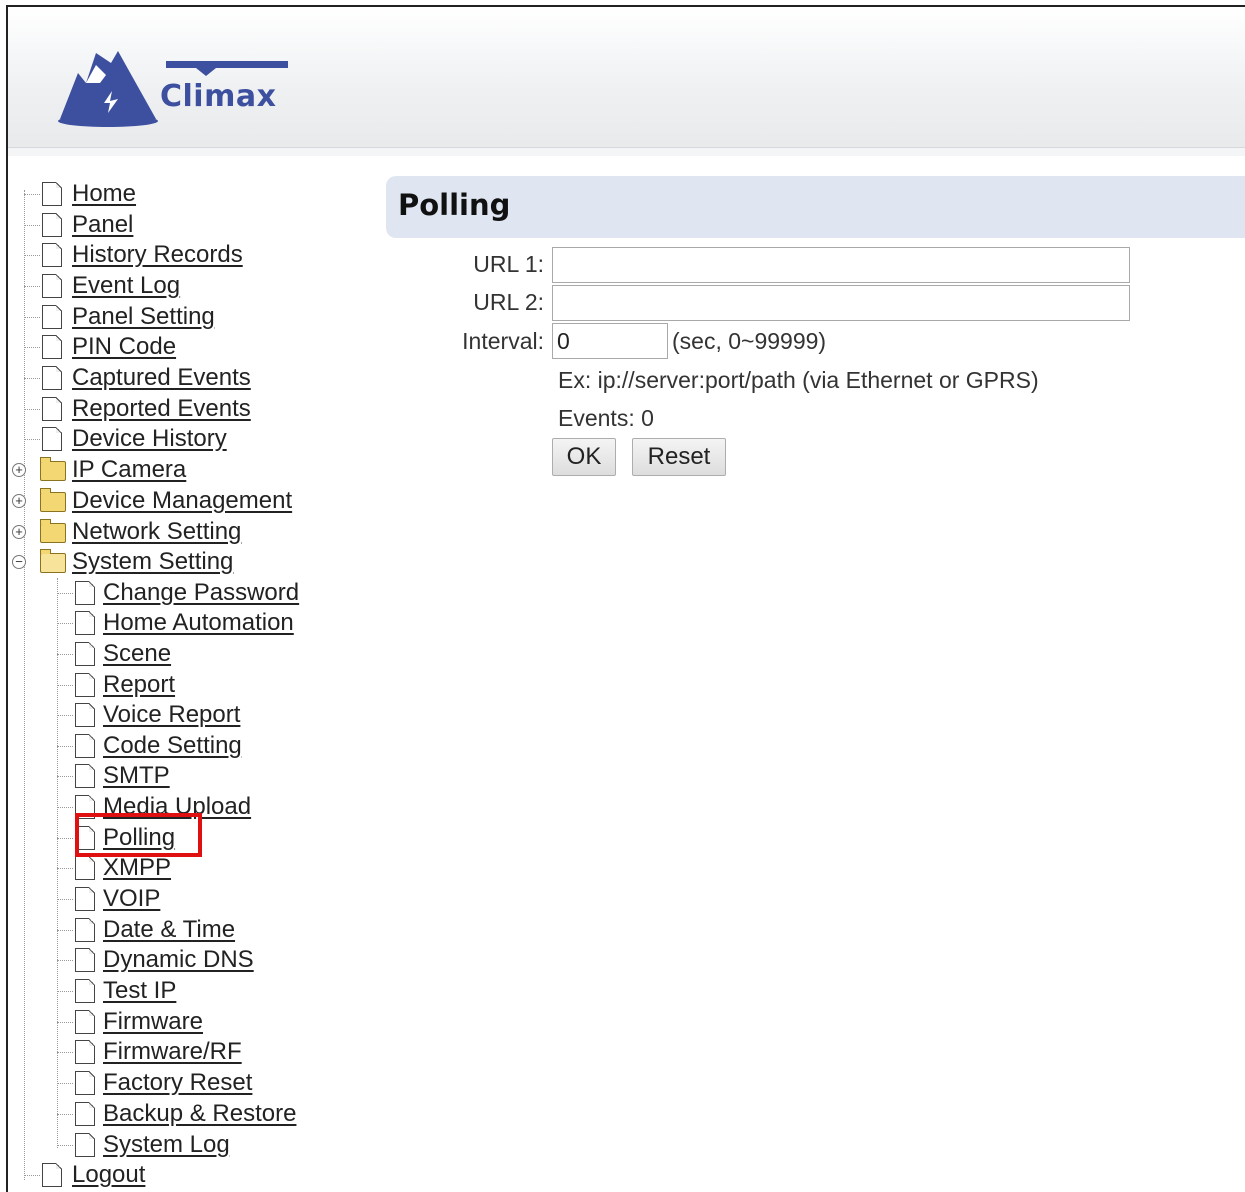  Describe the element at coordinates (169, 930) in the screenshot. I see `nav-link-date-time: Date & Time` at that location.